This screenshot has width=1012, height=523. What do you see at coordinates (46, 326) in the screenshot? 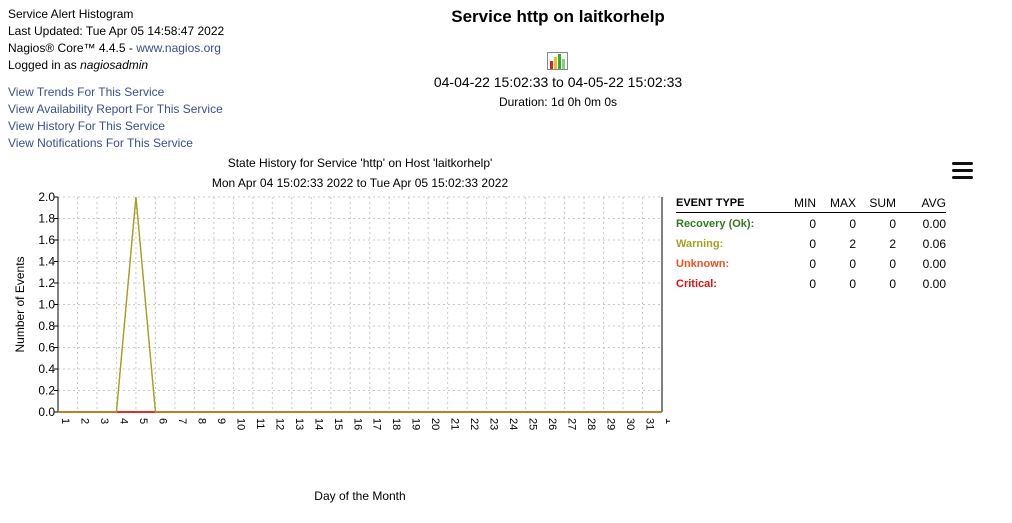
I see `y-tick-label: 0.8` at bounding box center [46, 326].